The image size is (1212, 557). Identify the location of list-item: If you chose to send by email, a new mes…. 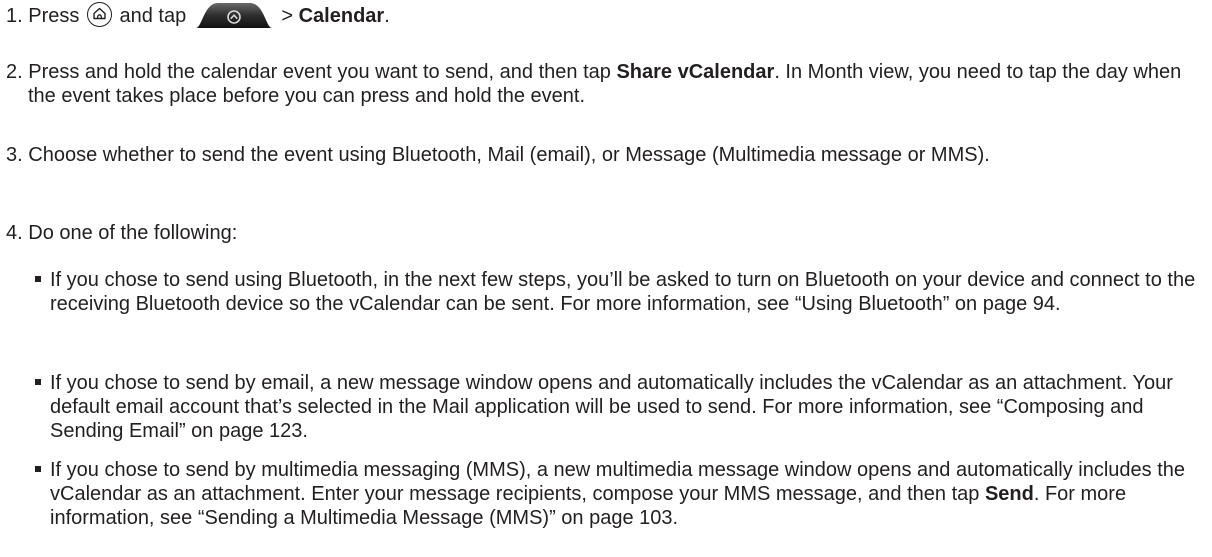
(618, 407).